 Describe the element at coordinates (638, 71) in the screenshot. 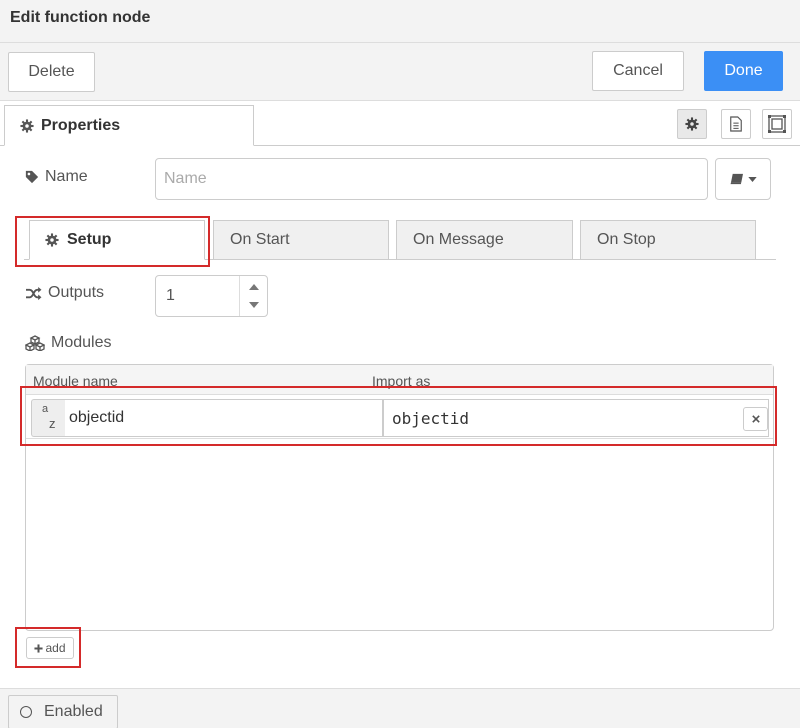

I see `cancel-button: Cancel` at that location.